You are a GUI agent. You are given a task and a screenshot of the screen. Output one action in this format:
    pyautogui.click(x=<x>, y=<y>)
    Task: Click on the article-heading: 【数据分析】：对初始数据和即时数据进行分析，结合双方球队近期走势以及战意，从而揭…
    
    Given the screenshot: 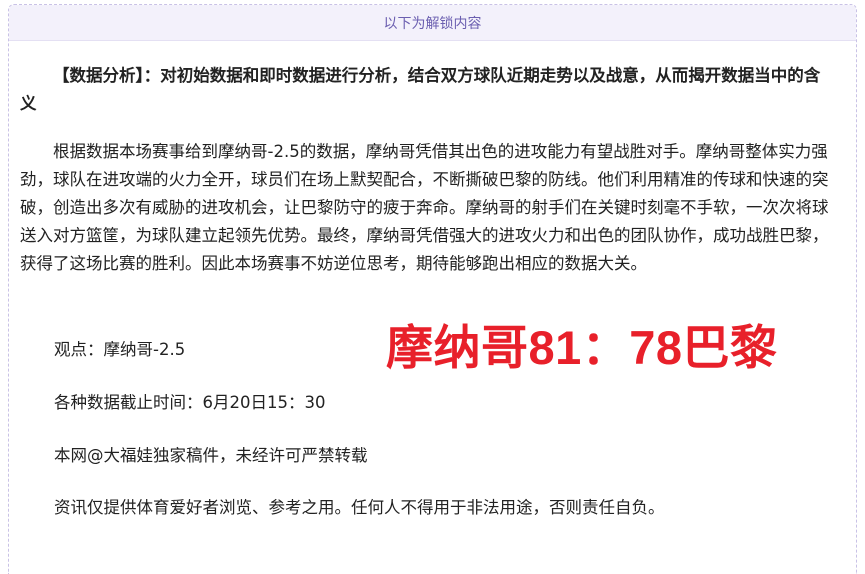 What is the action you would take?
    pyautogui.click(x=420, y=89)
    